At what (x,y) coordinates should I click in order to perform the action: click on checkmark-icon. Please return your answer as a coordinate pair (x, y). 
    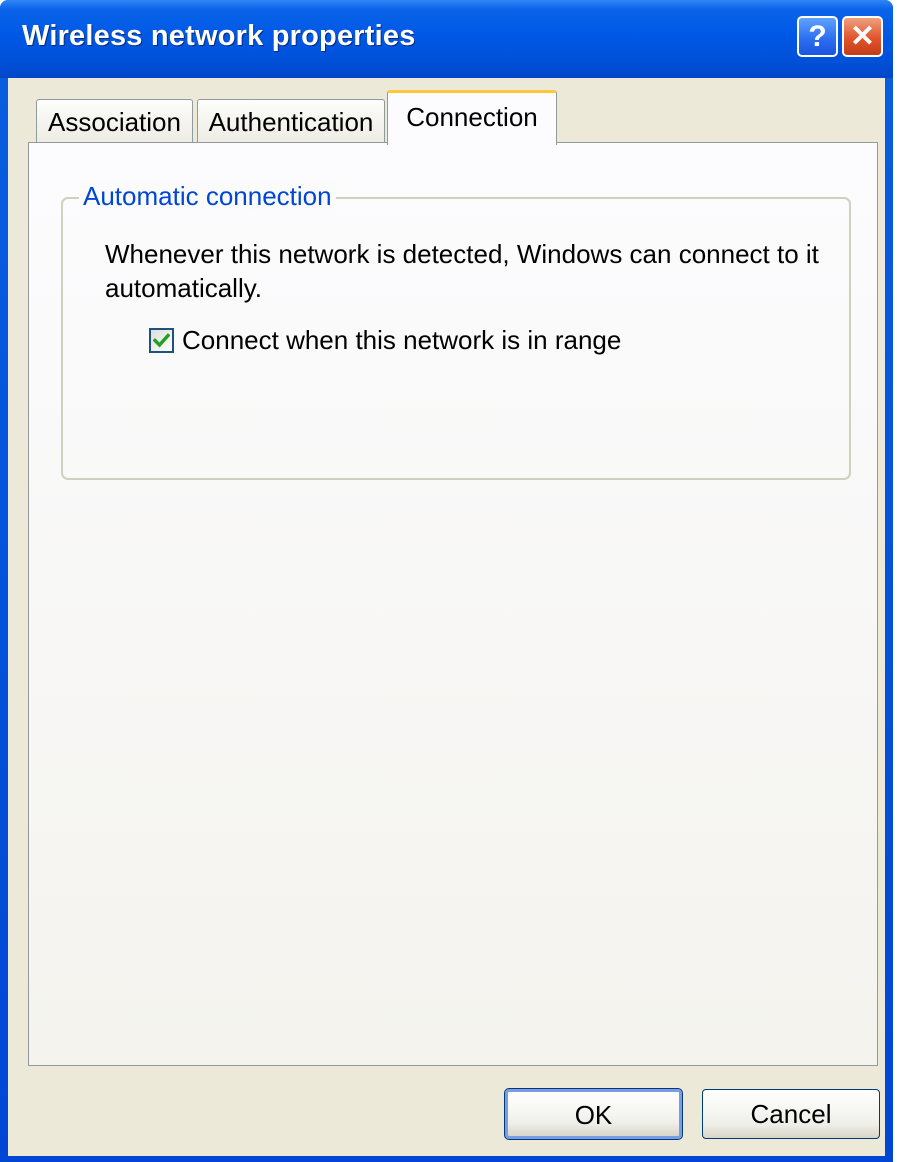
    Looking at the image, I should click on (161, 339).